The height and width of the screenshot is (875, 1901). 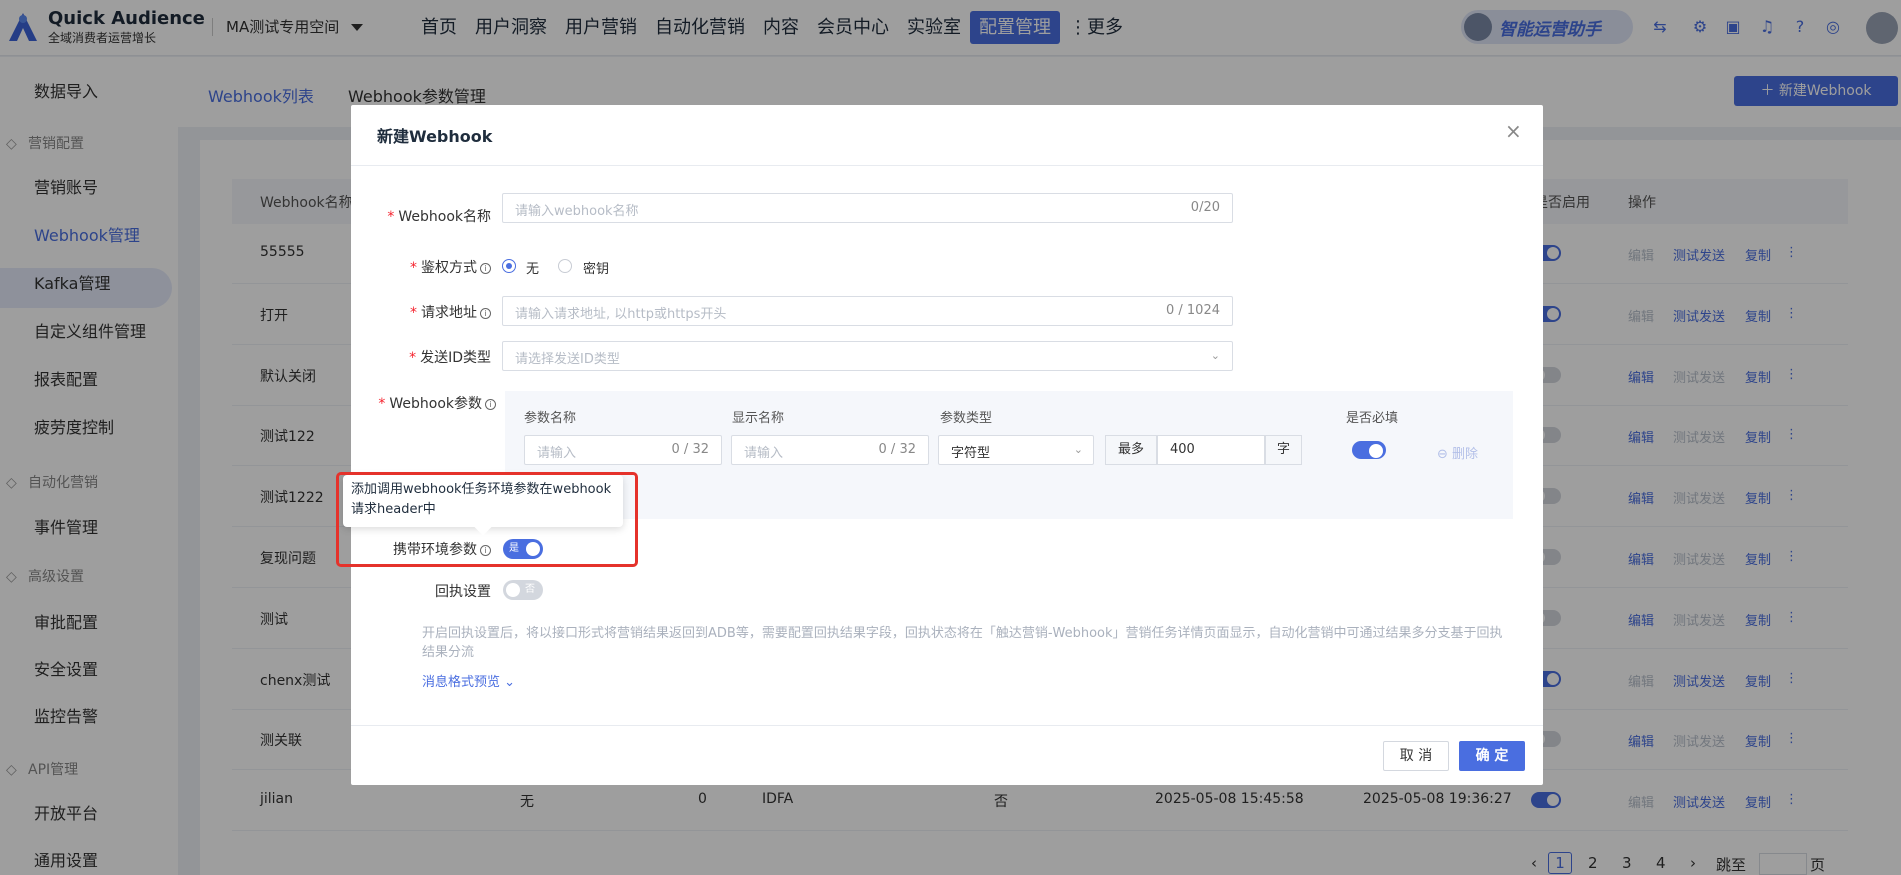 What do you see at coordinates (1416, 756) in the screenshot?
I see `cancel-button: 取 消` at bounding box center [1416, 756].